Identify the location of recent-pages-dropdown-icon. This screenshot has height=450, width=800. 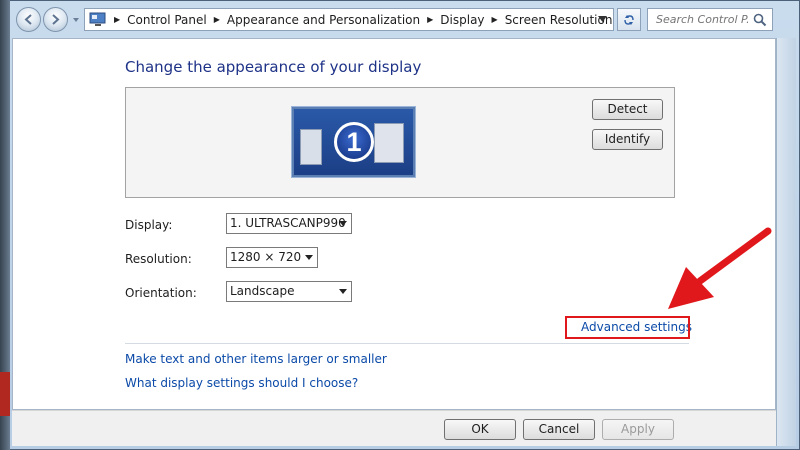
(76, 20).